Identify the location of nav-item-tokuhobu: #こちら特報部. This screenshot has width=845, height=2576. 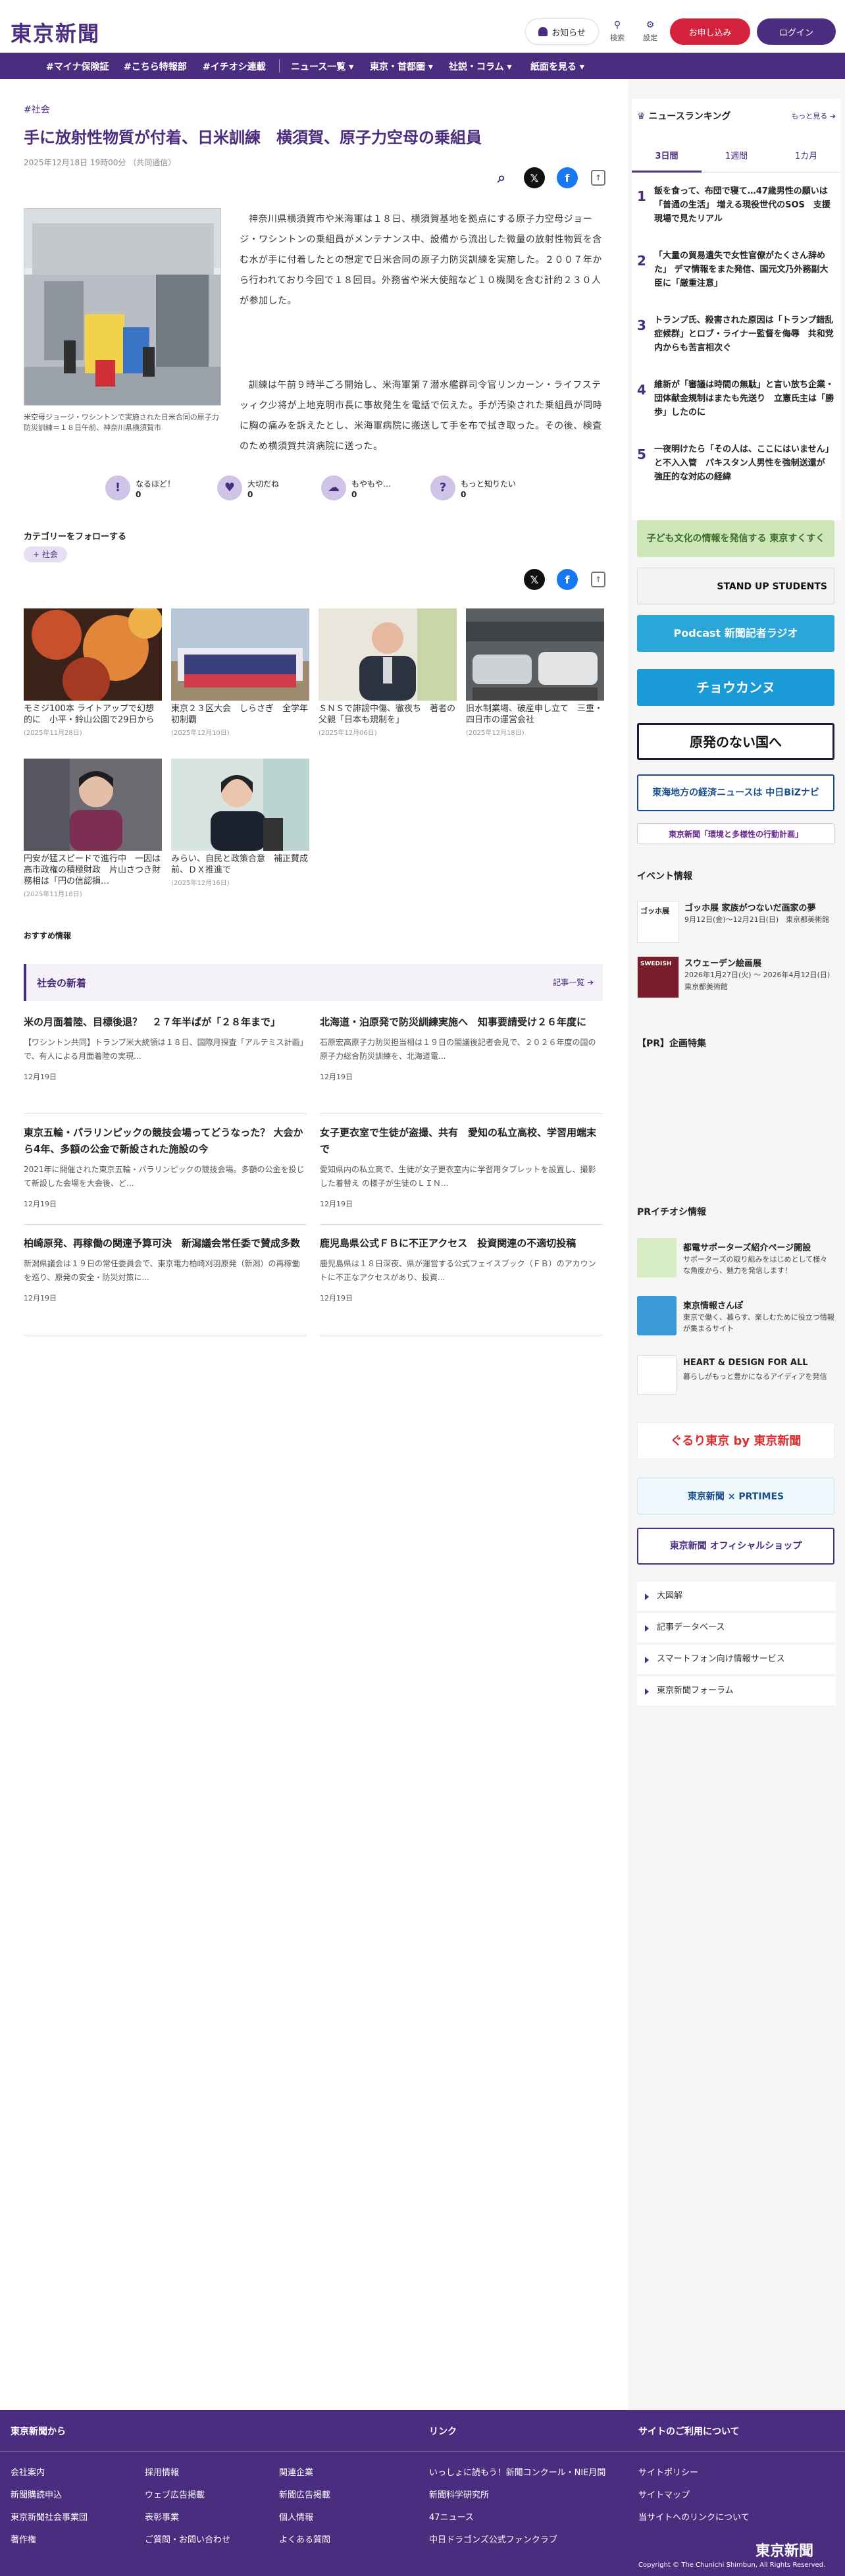
(155, 66).